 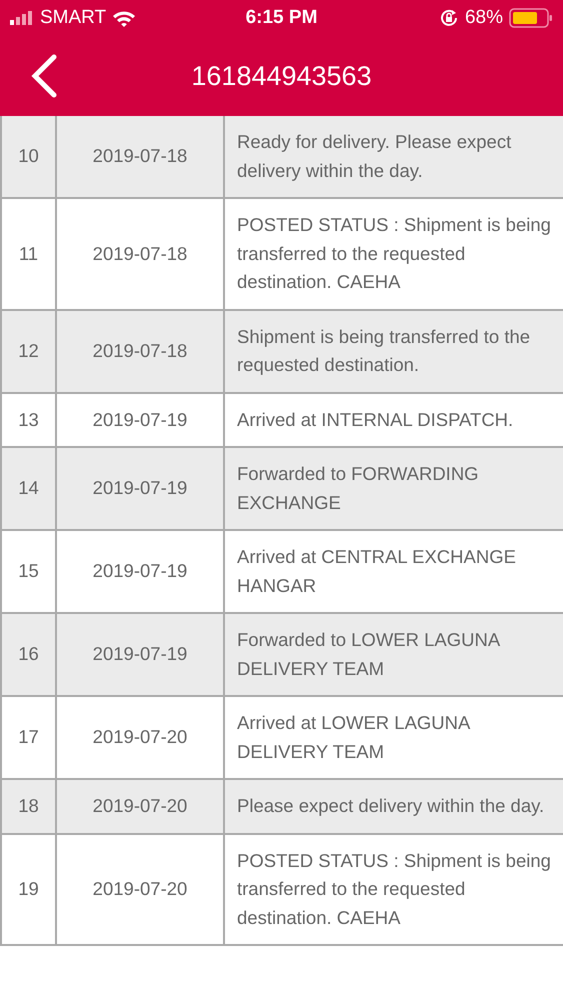 What do you see at coordinates (281, 76) in the screenshot?
I see `tracking-number-title: 161844943563` at bounding box center [281, 76].